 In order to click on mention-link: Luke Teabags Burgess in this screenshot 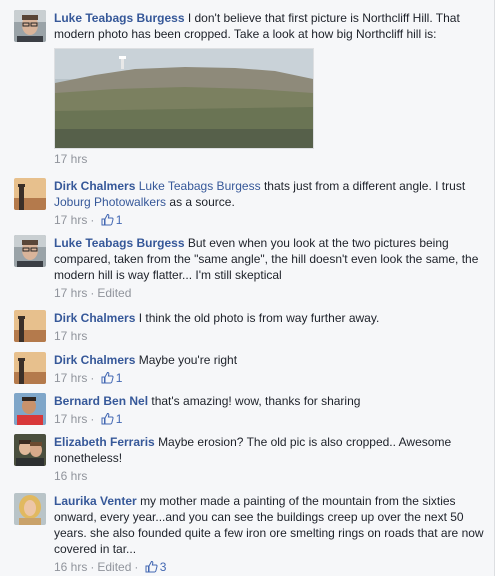, I will do `click(200, 186)`.